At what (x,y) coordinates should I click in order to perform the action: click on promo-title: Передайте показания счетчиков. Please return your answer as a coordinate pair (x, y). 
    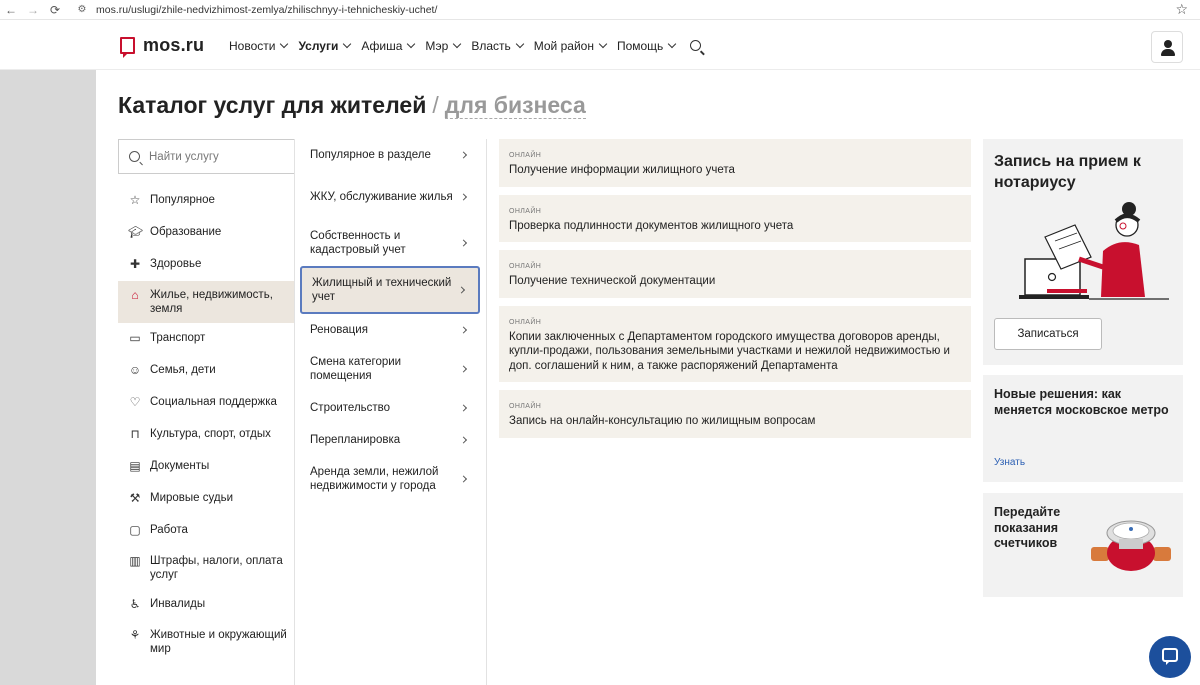
    Looking at the image, I should click on (1027, 527).